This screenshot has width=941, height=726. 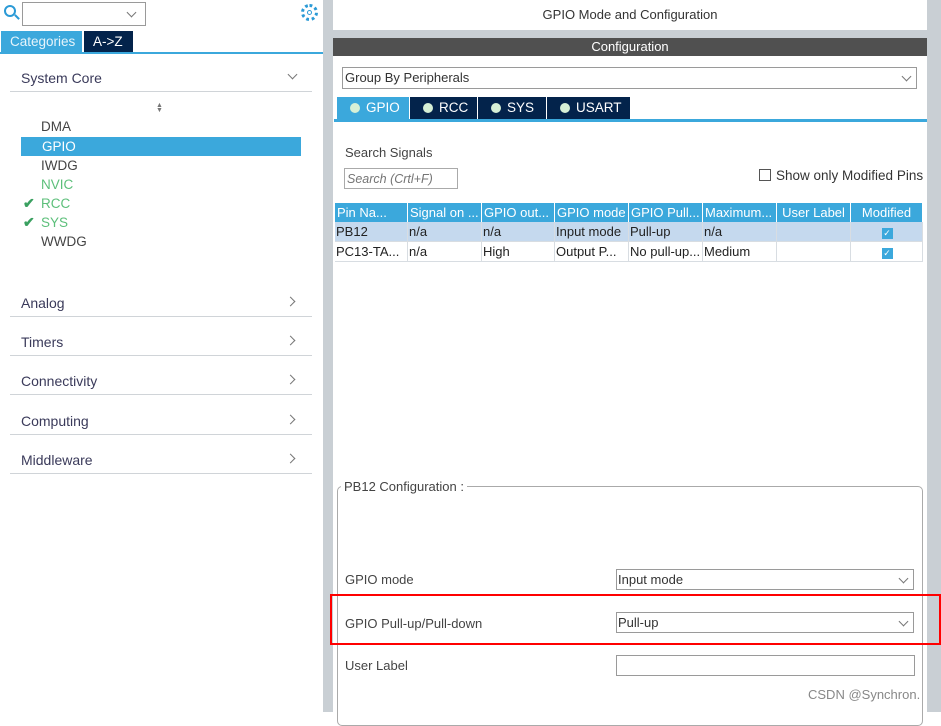 I want to click on category-label: Middleware, so click(x=57, y=460).